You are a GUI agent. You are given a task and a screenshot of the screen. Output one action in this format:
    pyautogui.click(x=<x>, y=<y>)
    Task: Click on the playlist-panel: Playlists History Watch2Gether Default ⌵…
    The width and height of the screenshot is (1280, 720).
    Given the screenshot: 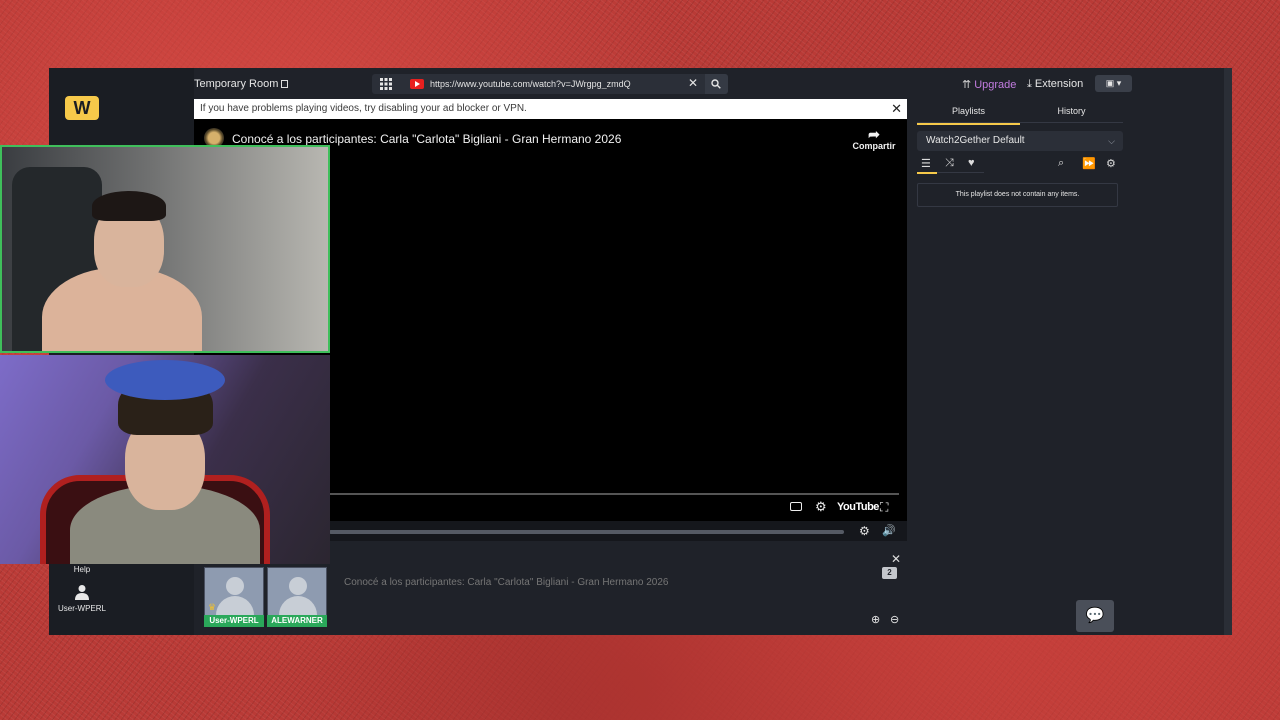 What is the action you would take?
    pyautogui.click(x=1020, y=367)
    